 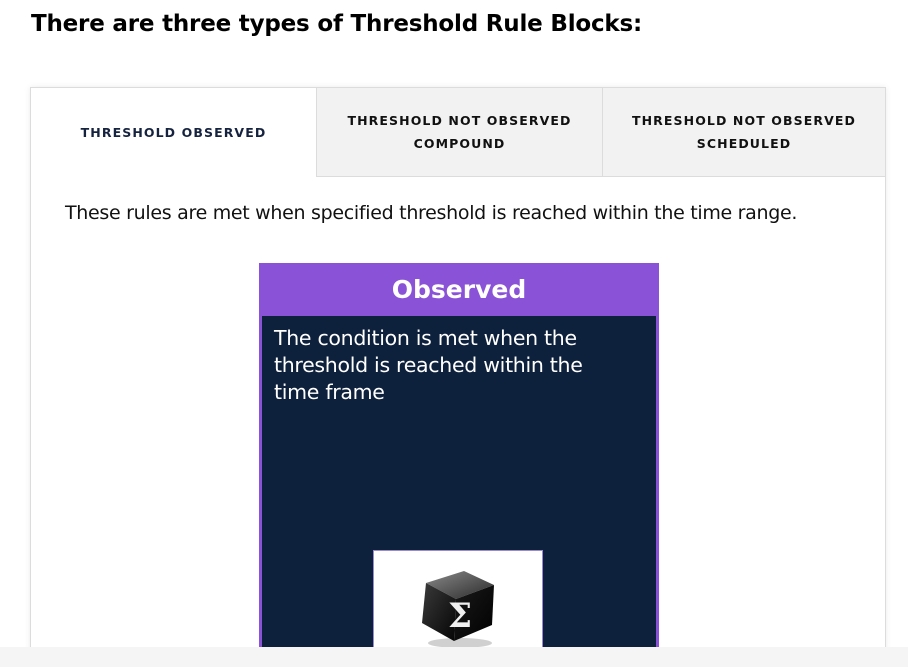 I want to click on page-footer-strip, so click(x=454, y=657).